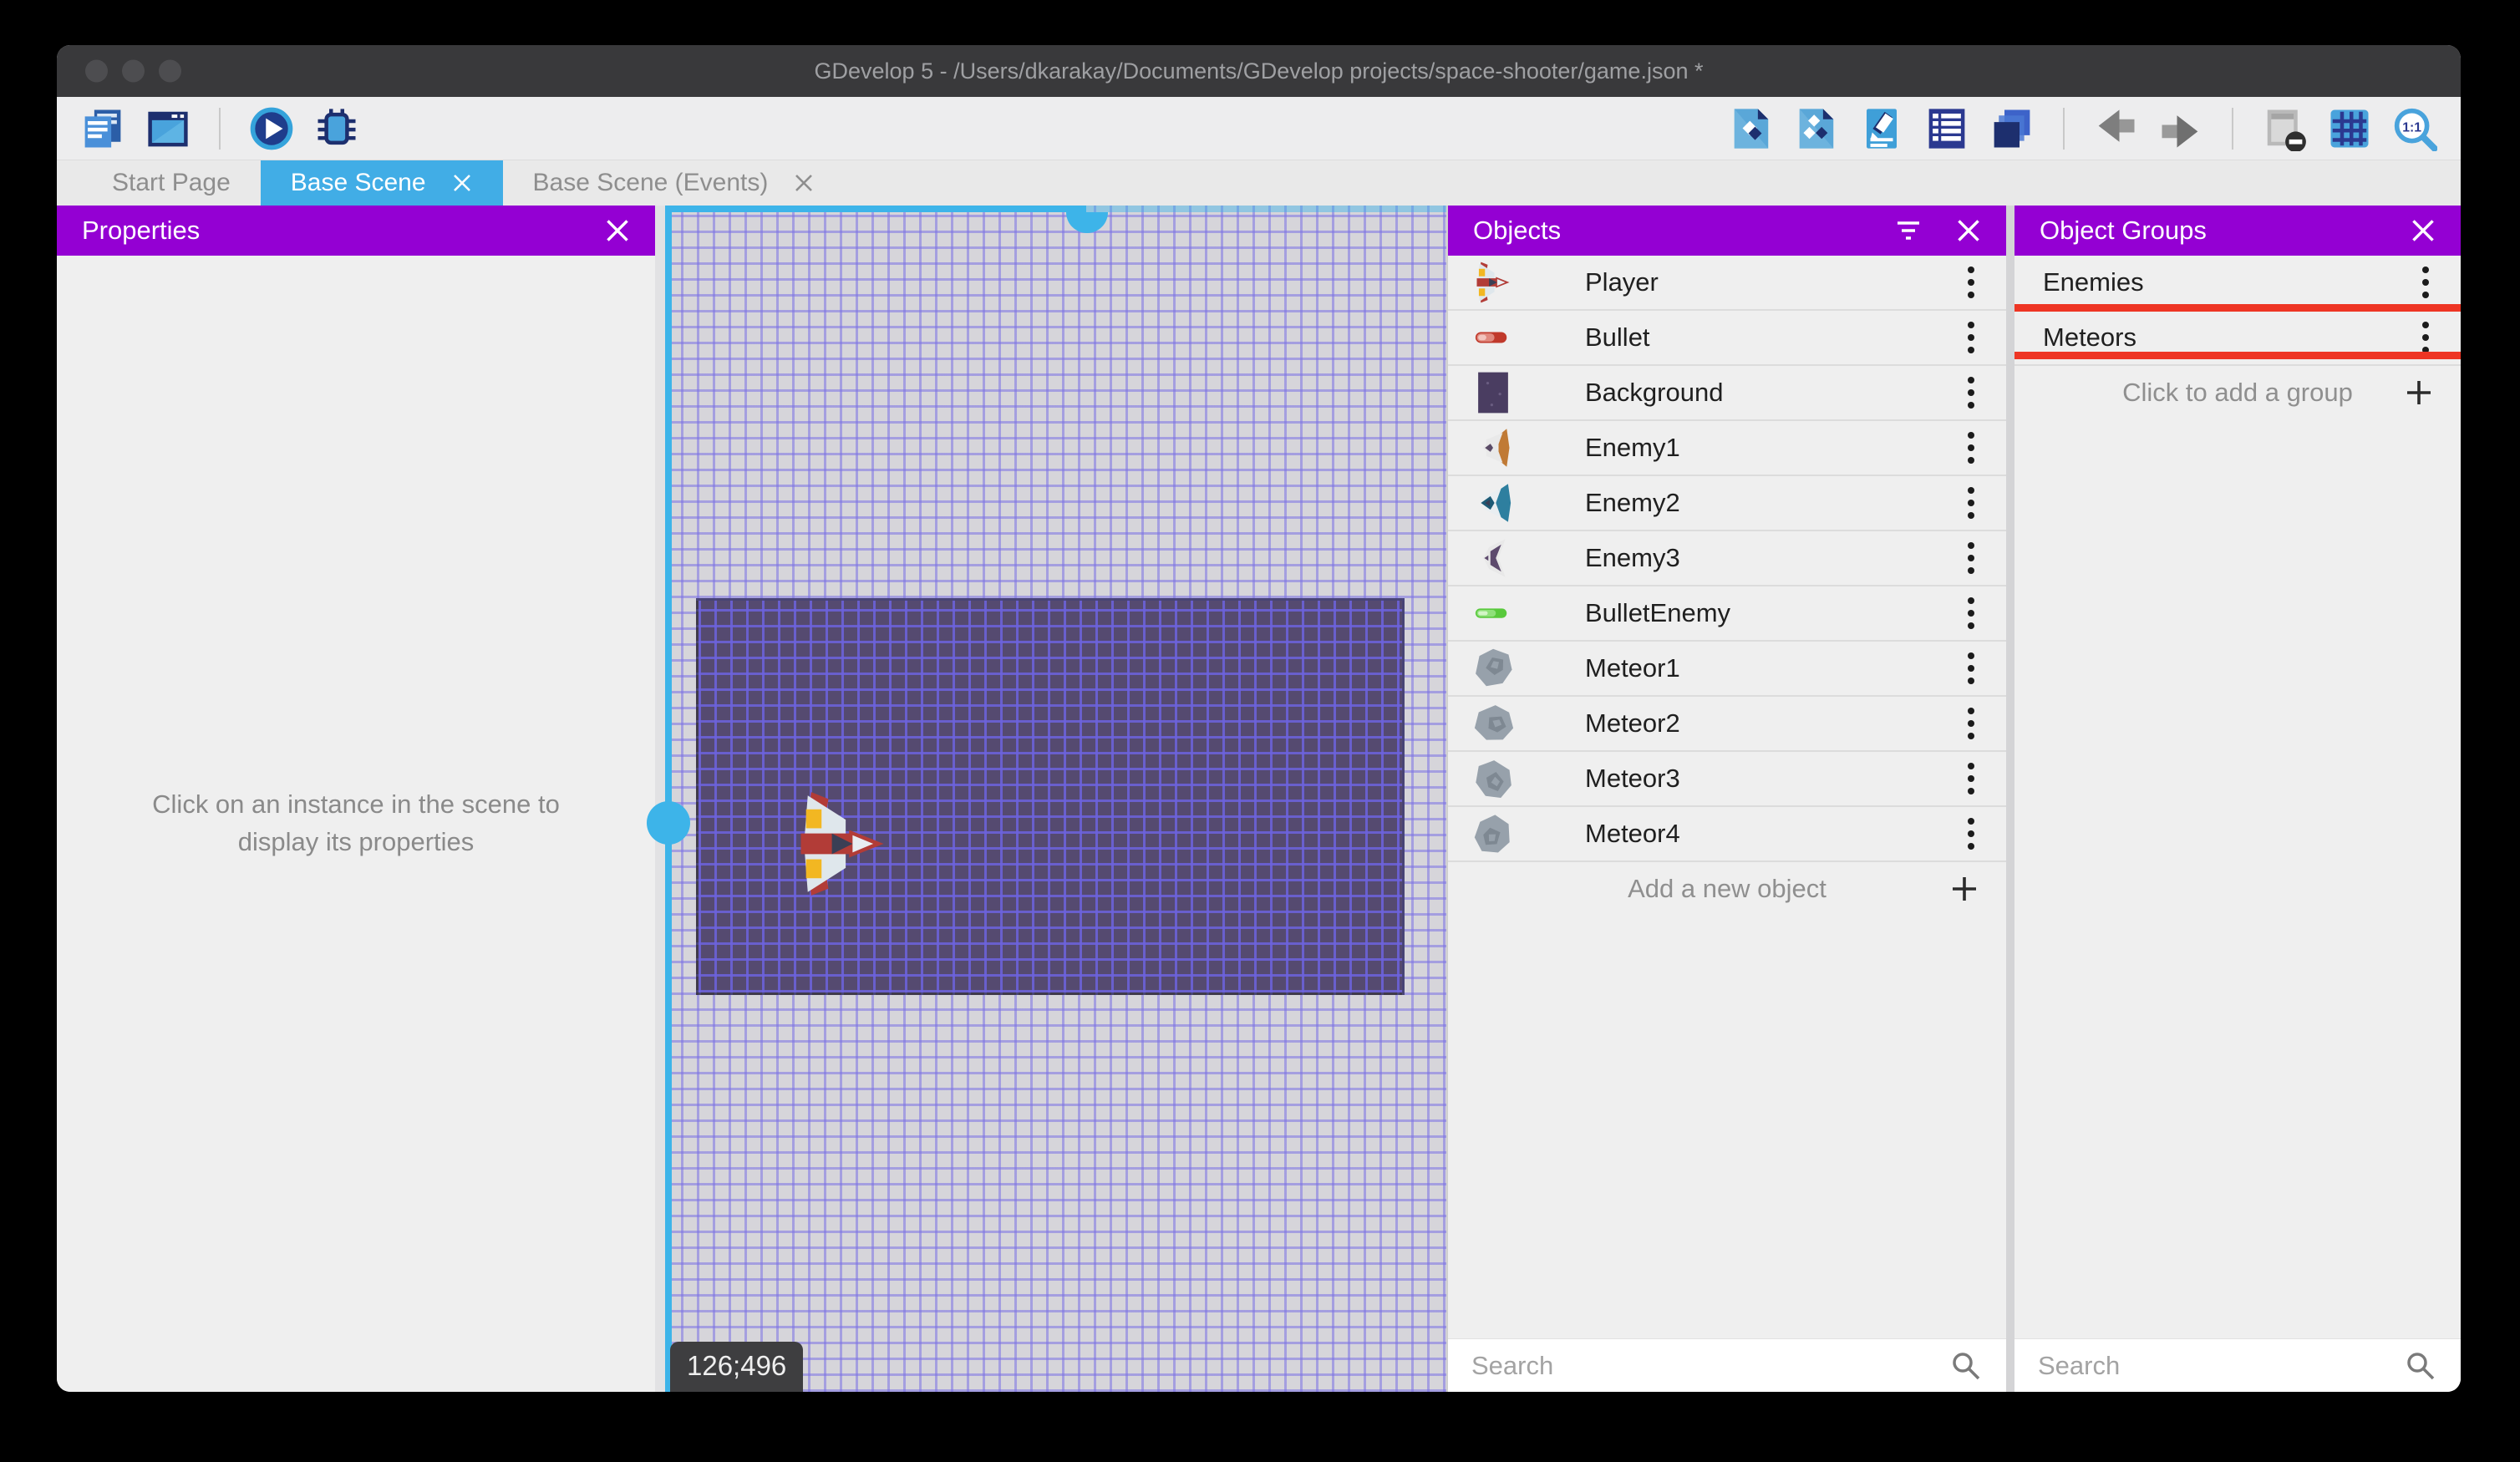  Describe the element at coordinates (1617, 337) in the screenshot. I see `object-name: Bullet` at that location.